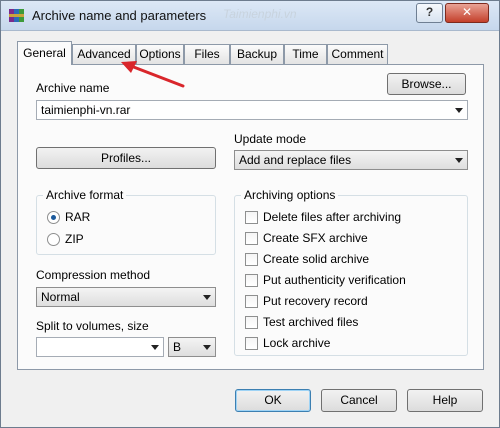 The width and height of the screenshot is (500, 428). Describe the element at coordinates (192, 347) in the screenshot. I see `split-unit-select: B` at that location.